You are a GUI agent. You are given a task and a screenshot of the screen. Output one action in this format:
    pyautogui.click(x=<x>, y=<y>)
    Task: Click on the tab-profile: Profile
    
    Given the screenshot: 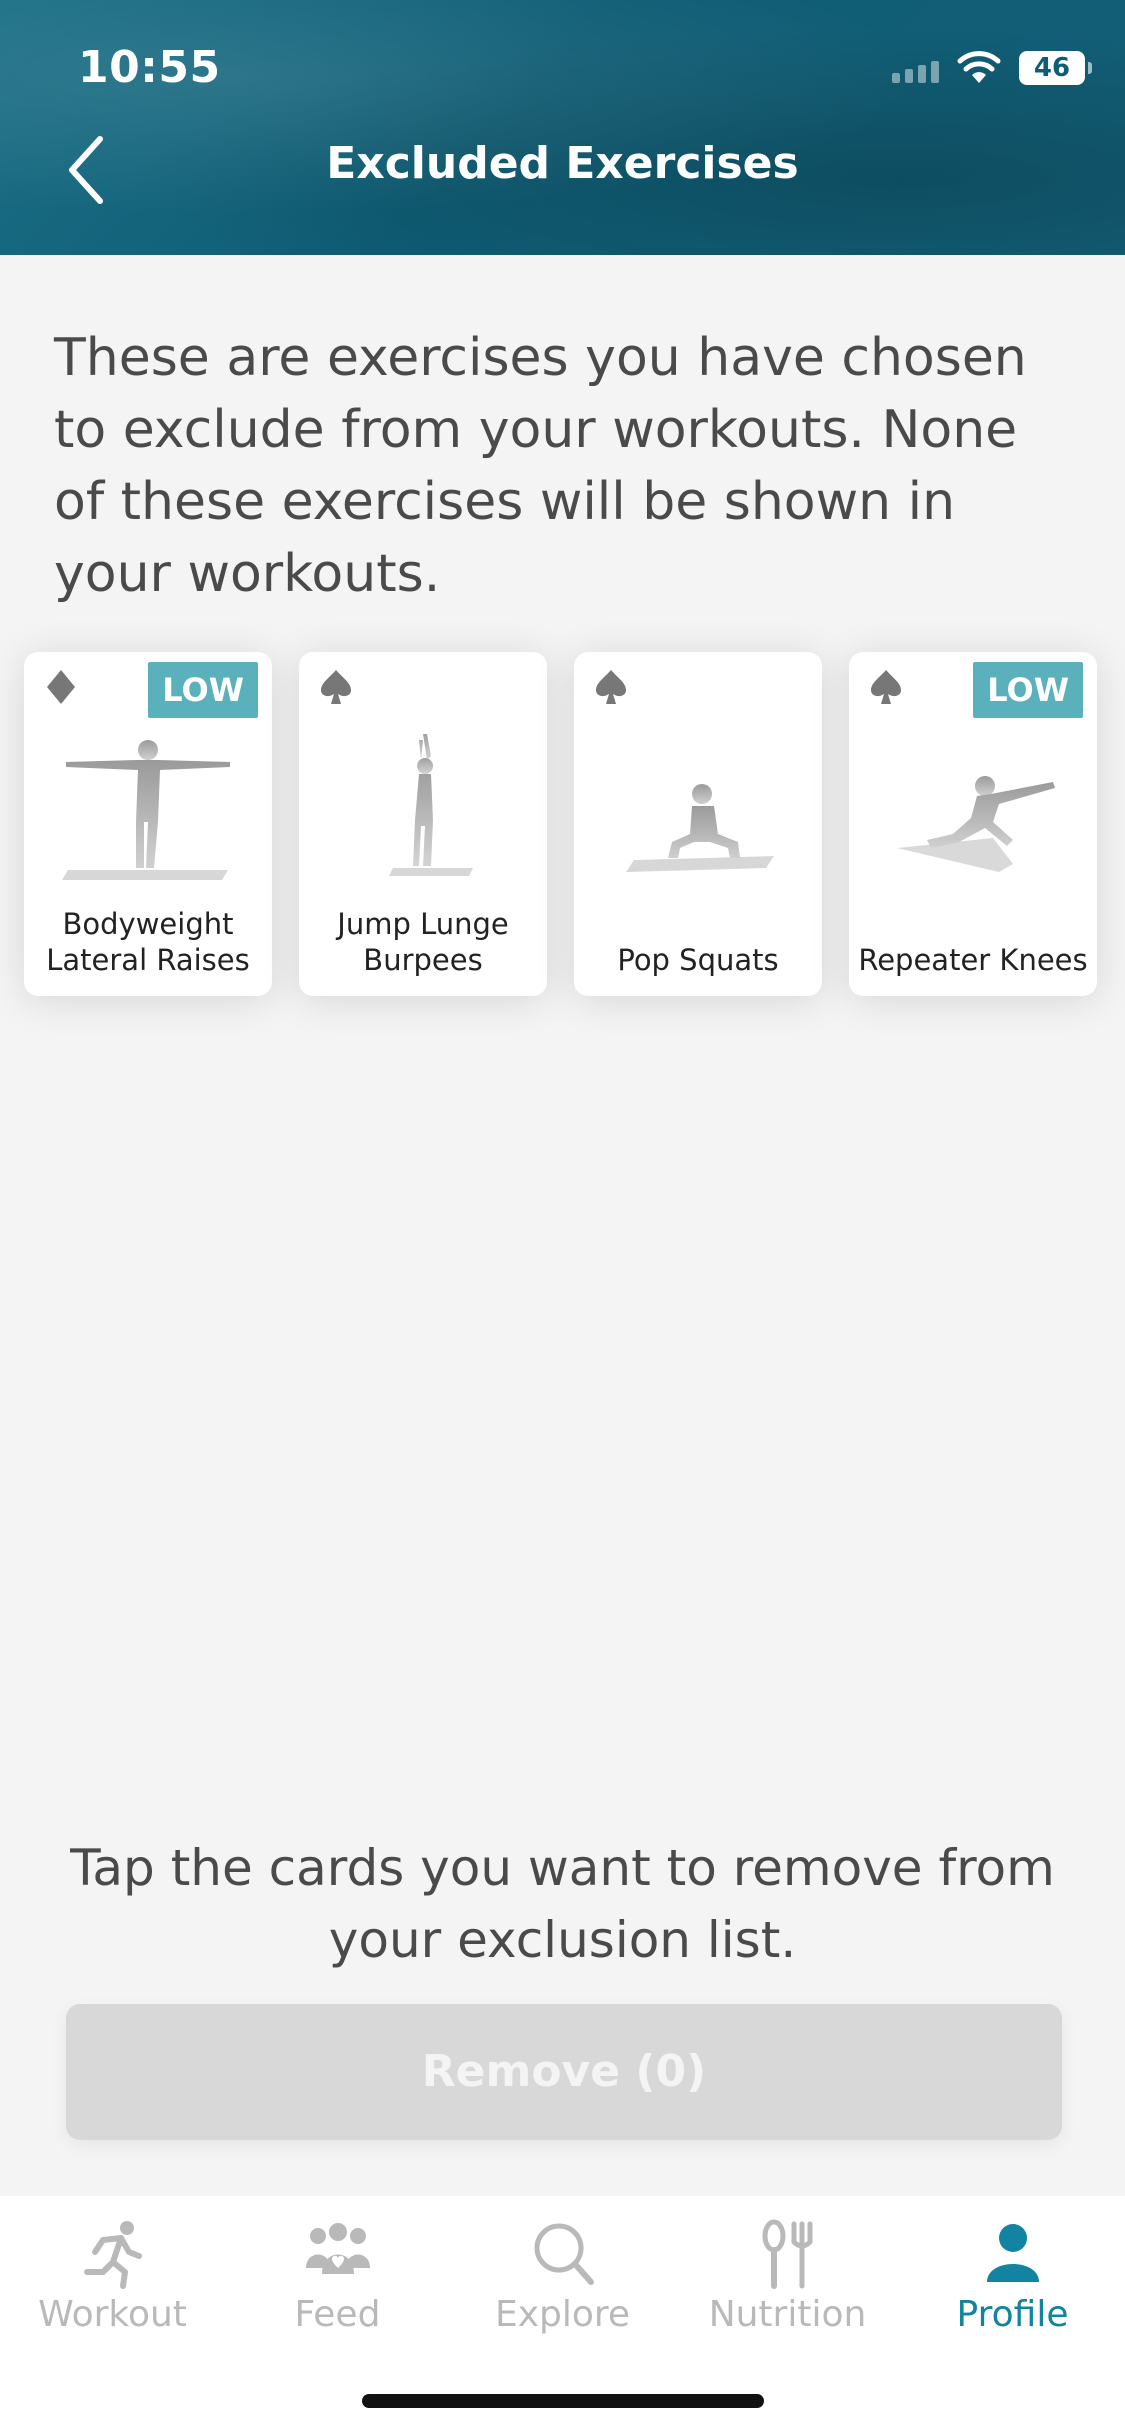 What is the action you would take?
    pyautogui.click(x=1012, y=2283)
    